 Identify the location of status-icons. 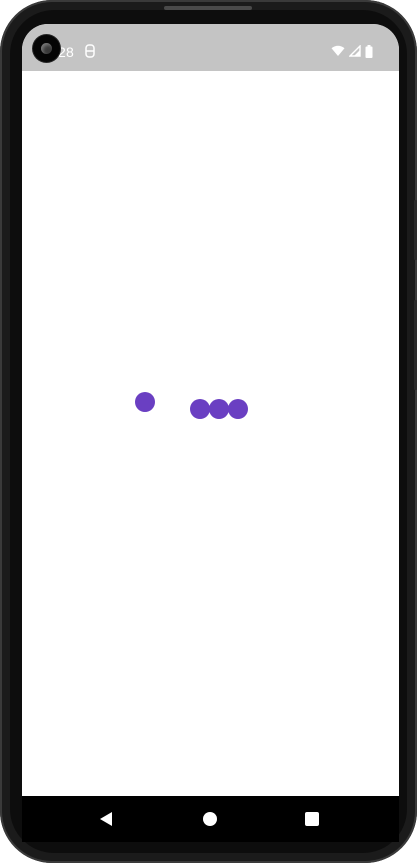
(352, 51).